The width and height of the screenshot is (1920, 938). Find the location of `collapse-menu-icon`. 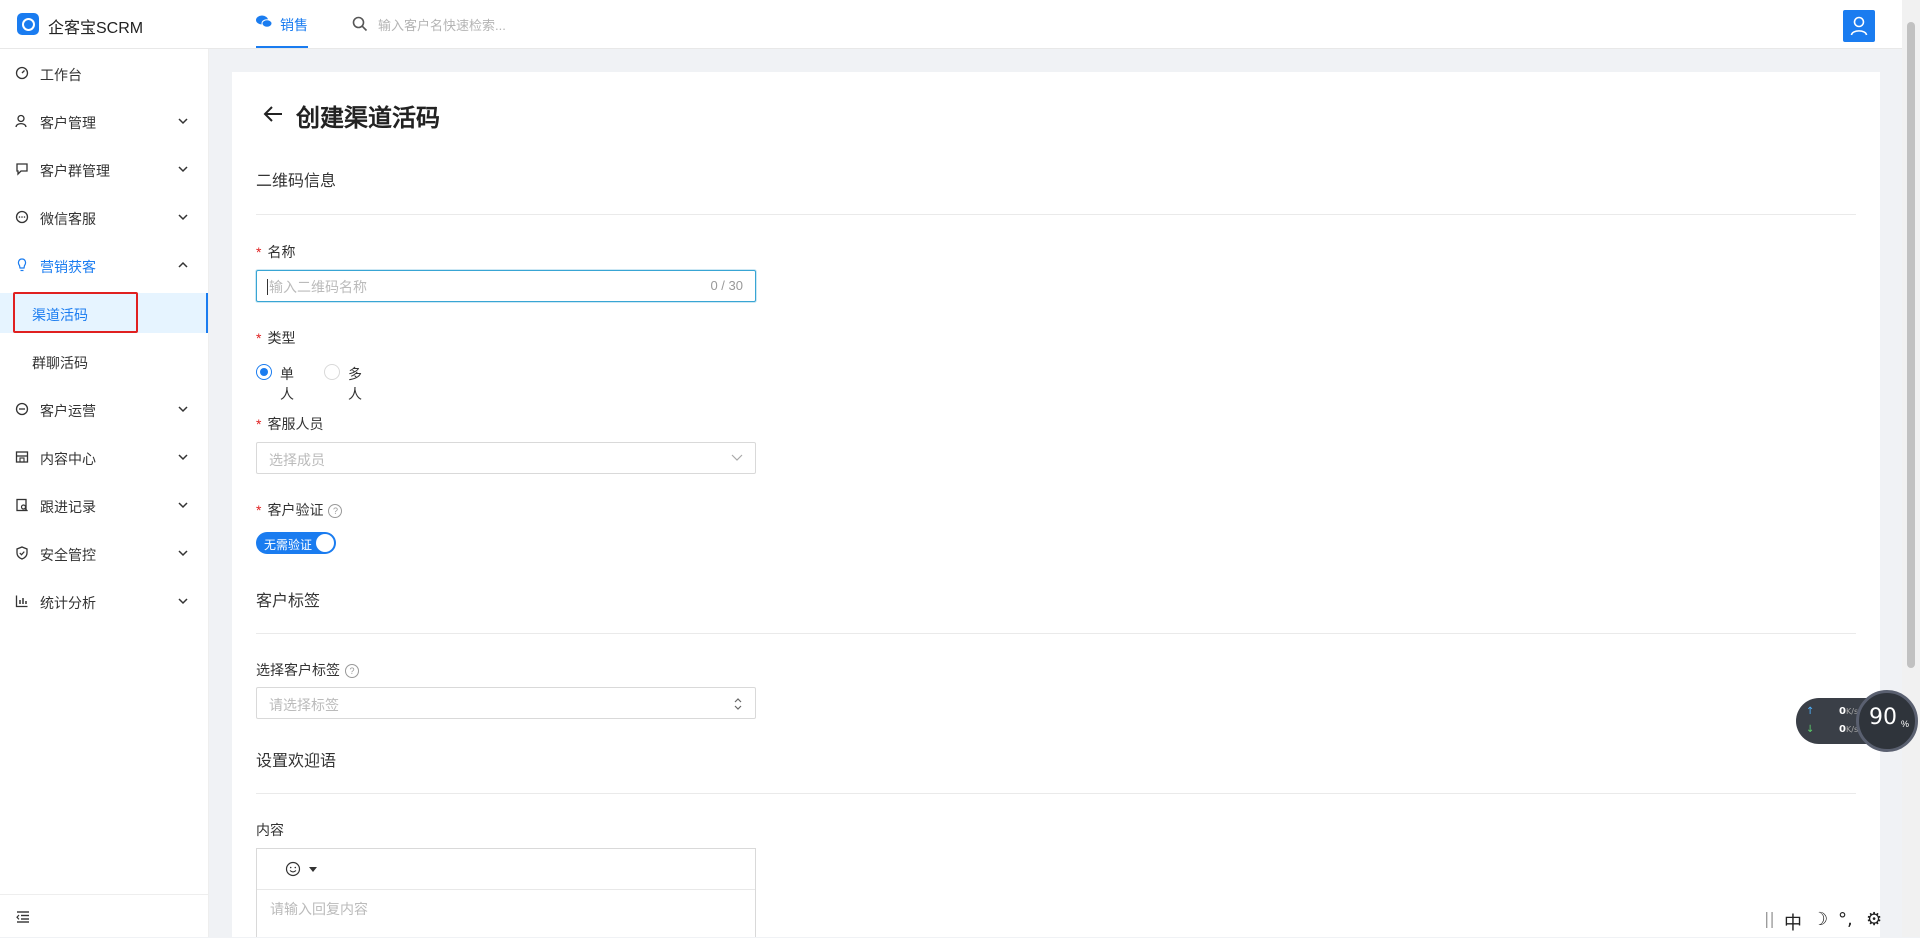

collapse-menu-icon is located at coordinates (23, 917).